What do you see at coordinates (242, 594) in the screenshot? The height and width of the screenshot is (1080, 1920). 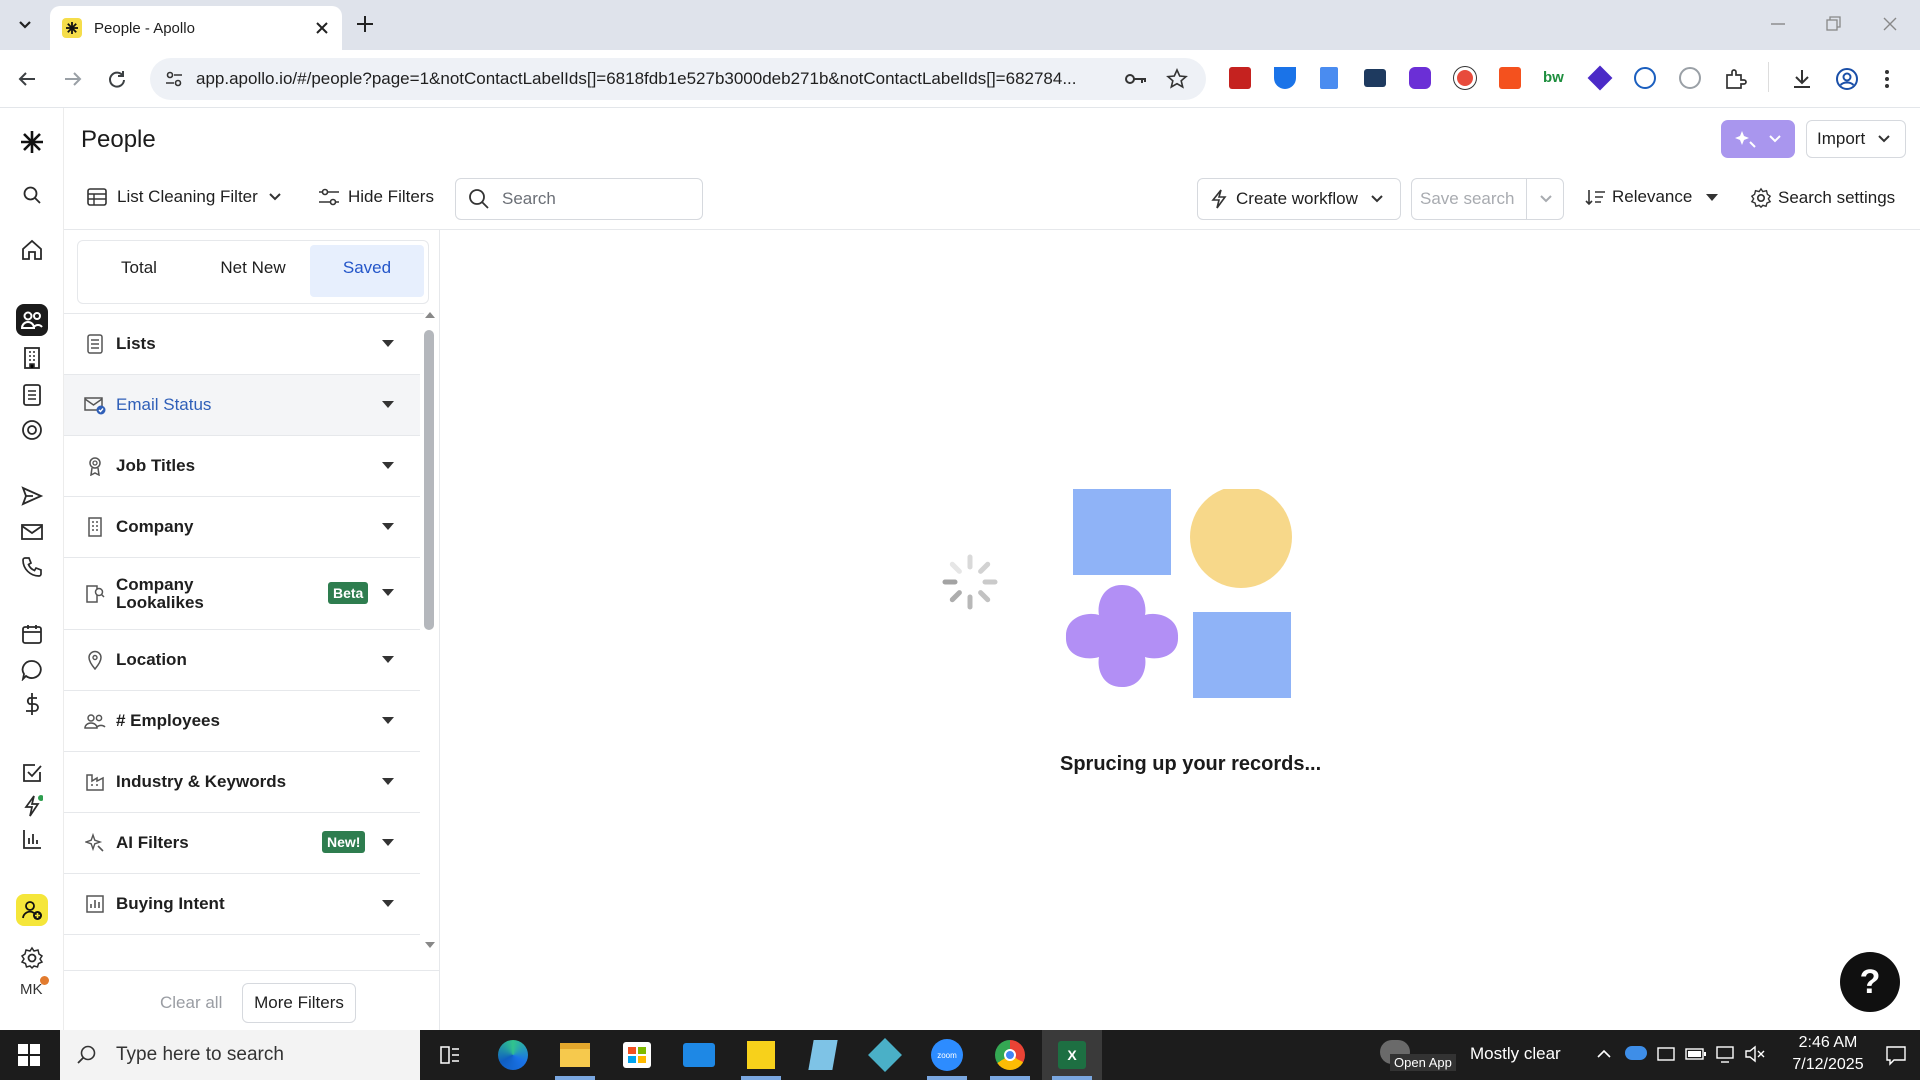 I see `filter-company-lookalikes: Company Lookalikes Beta` at bounding box center [242, 594].